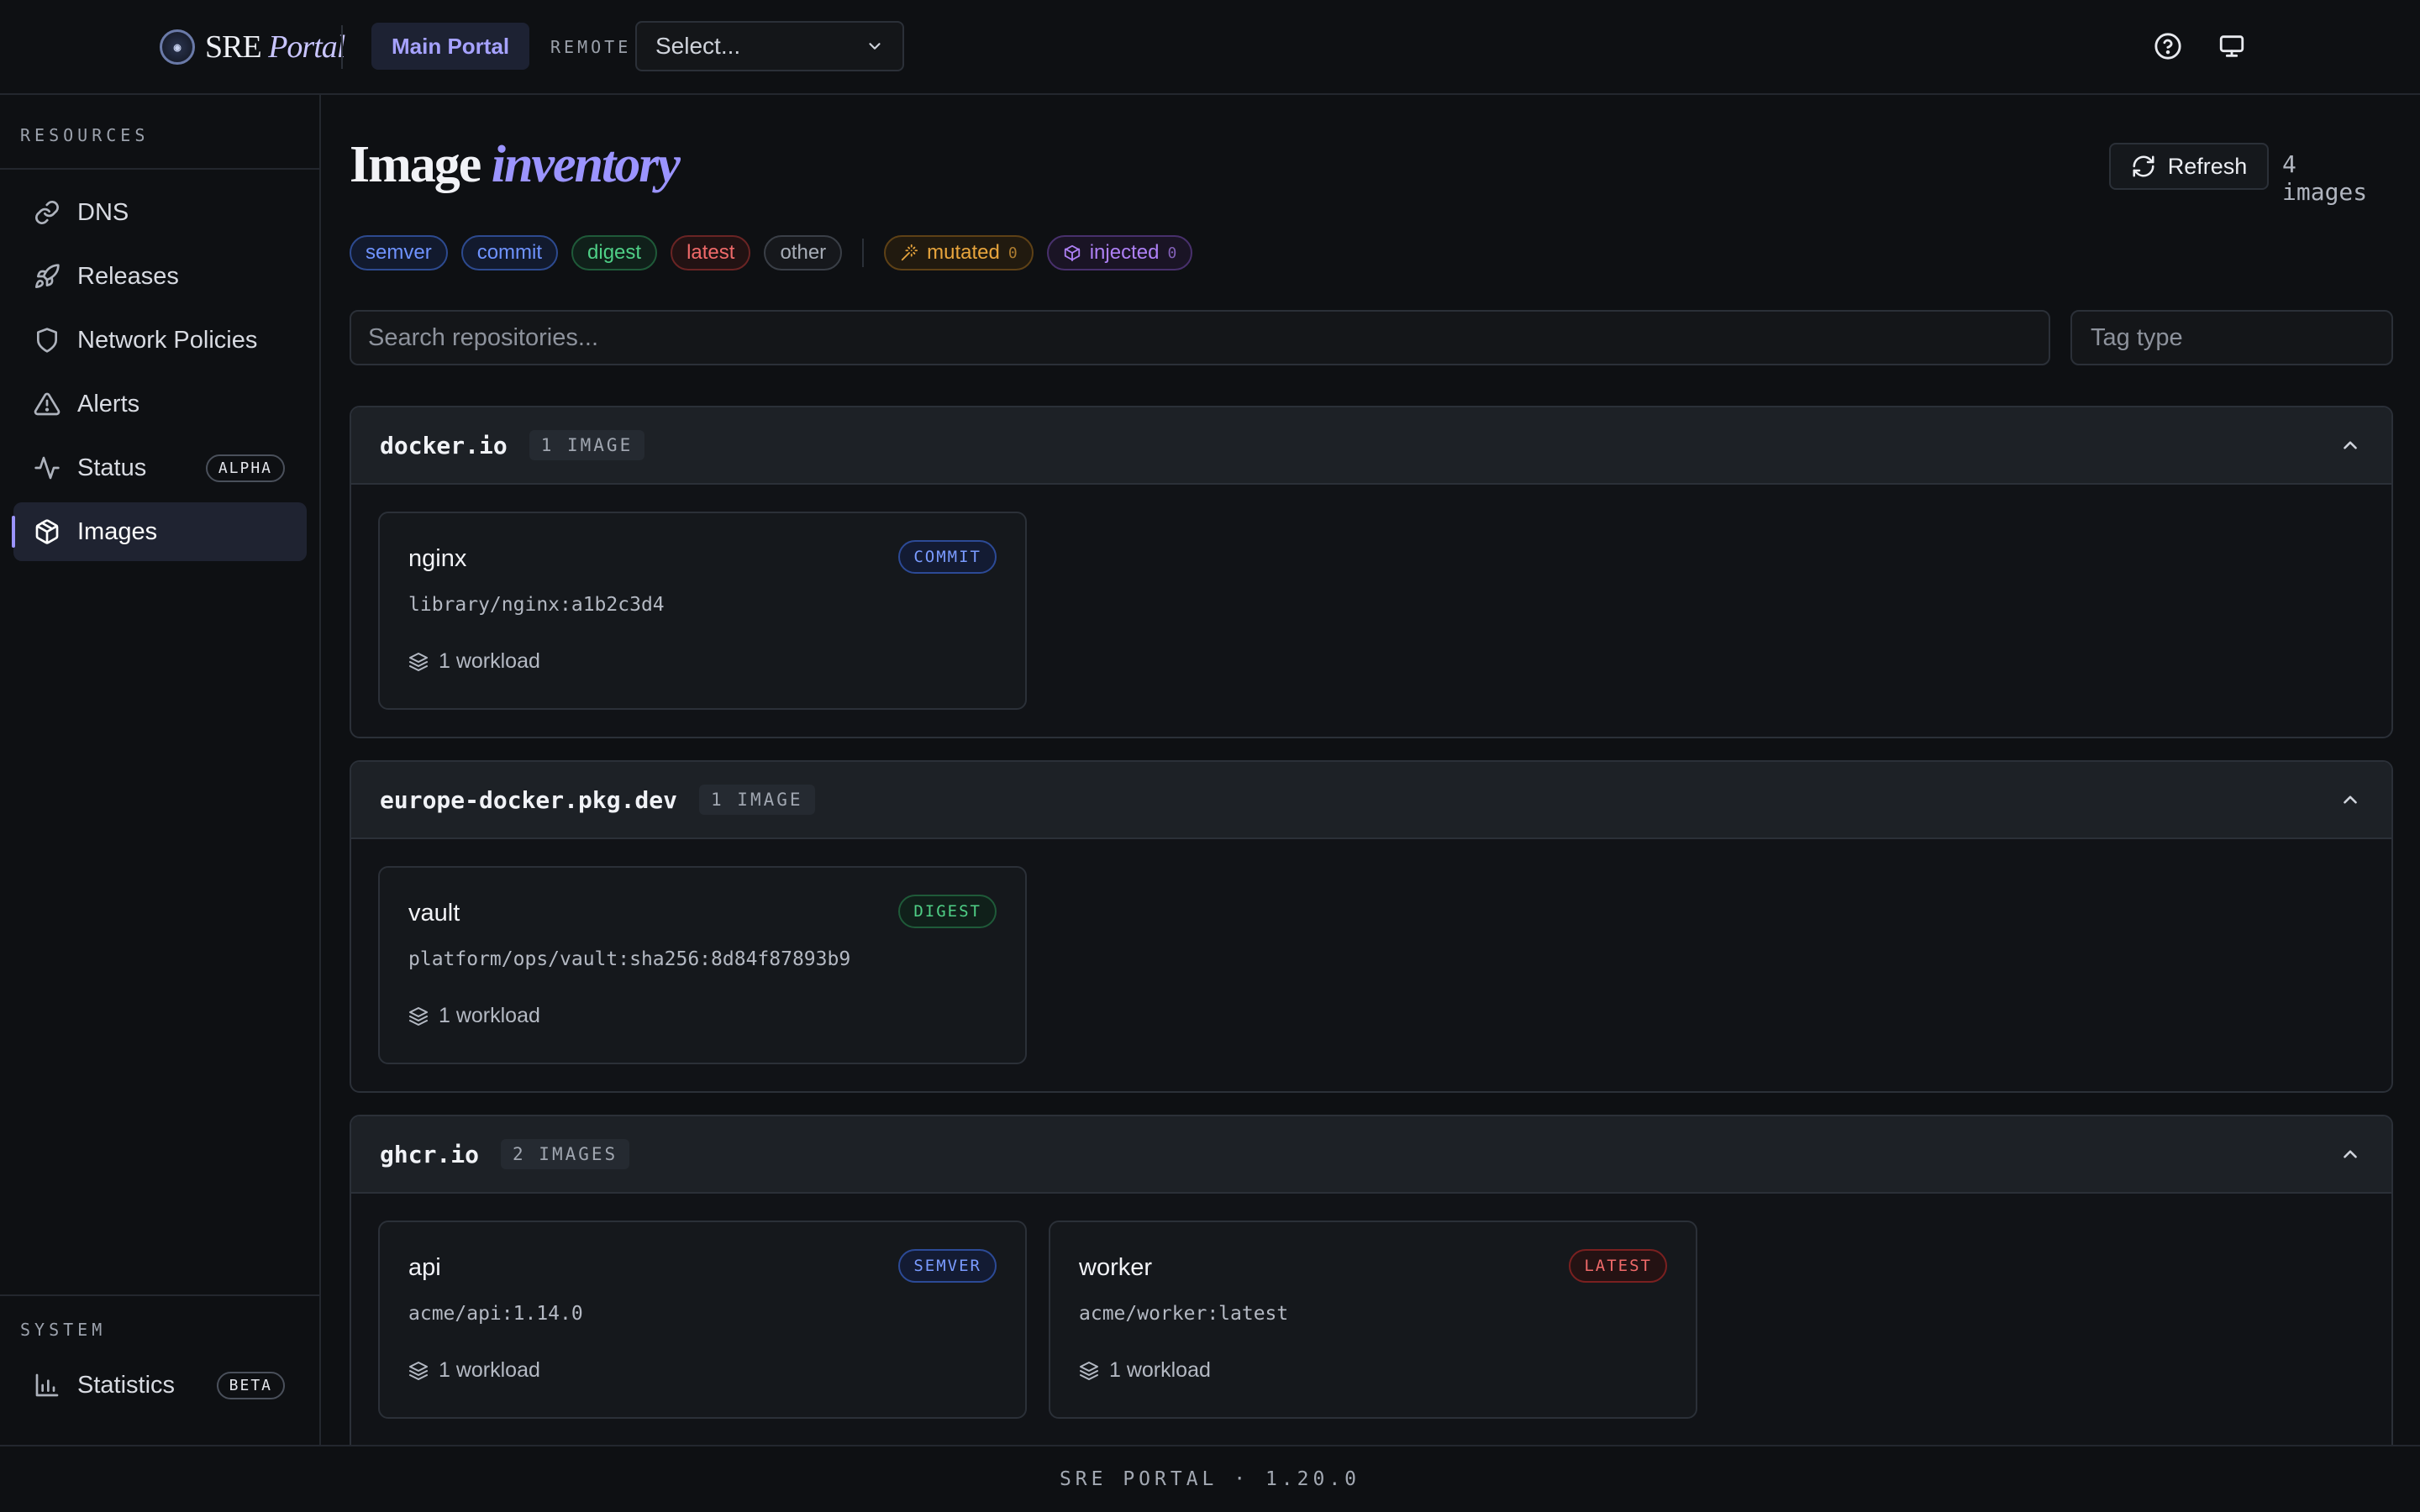  Describe the element at coordinates (1124, 252) in the screenshot. I see `injected-label: injected` at that location.